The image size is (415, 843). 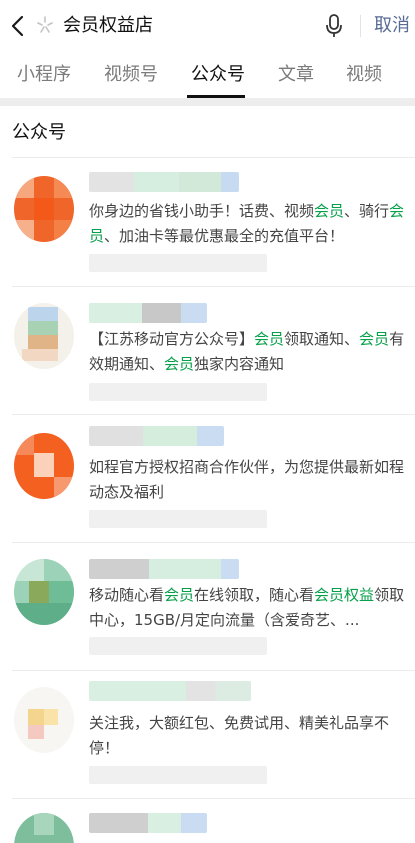 What do you see at coordinates (18, 26) in the screenshot?
I see `back-arrow-icon` at bounding box center [18, 26].